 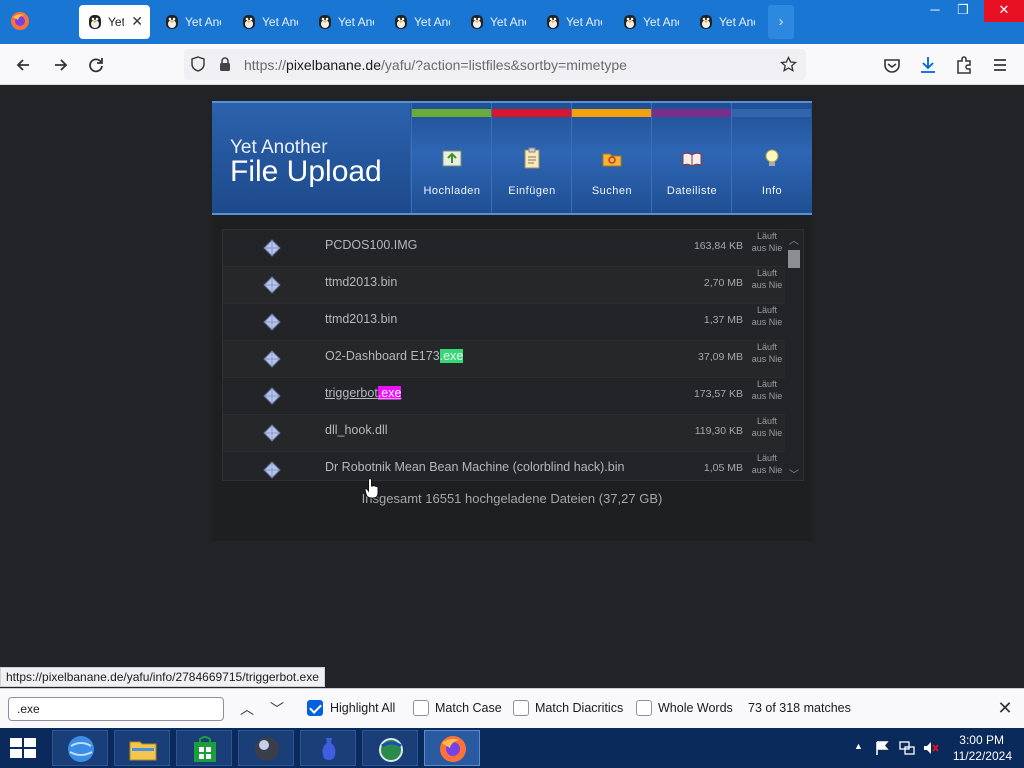 I want to click on taskbar-app-explorer, so click(x=142, y=748).